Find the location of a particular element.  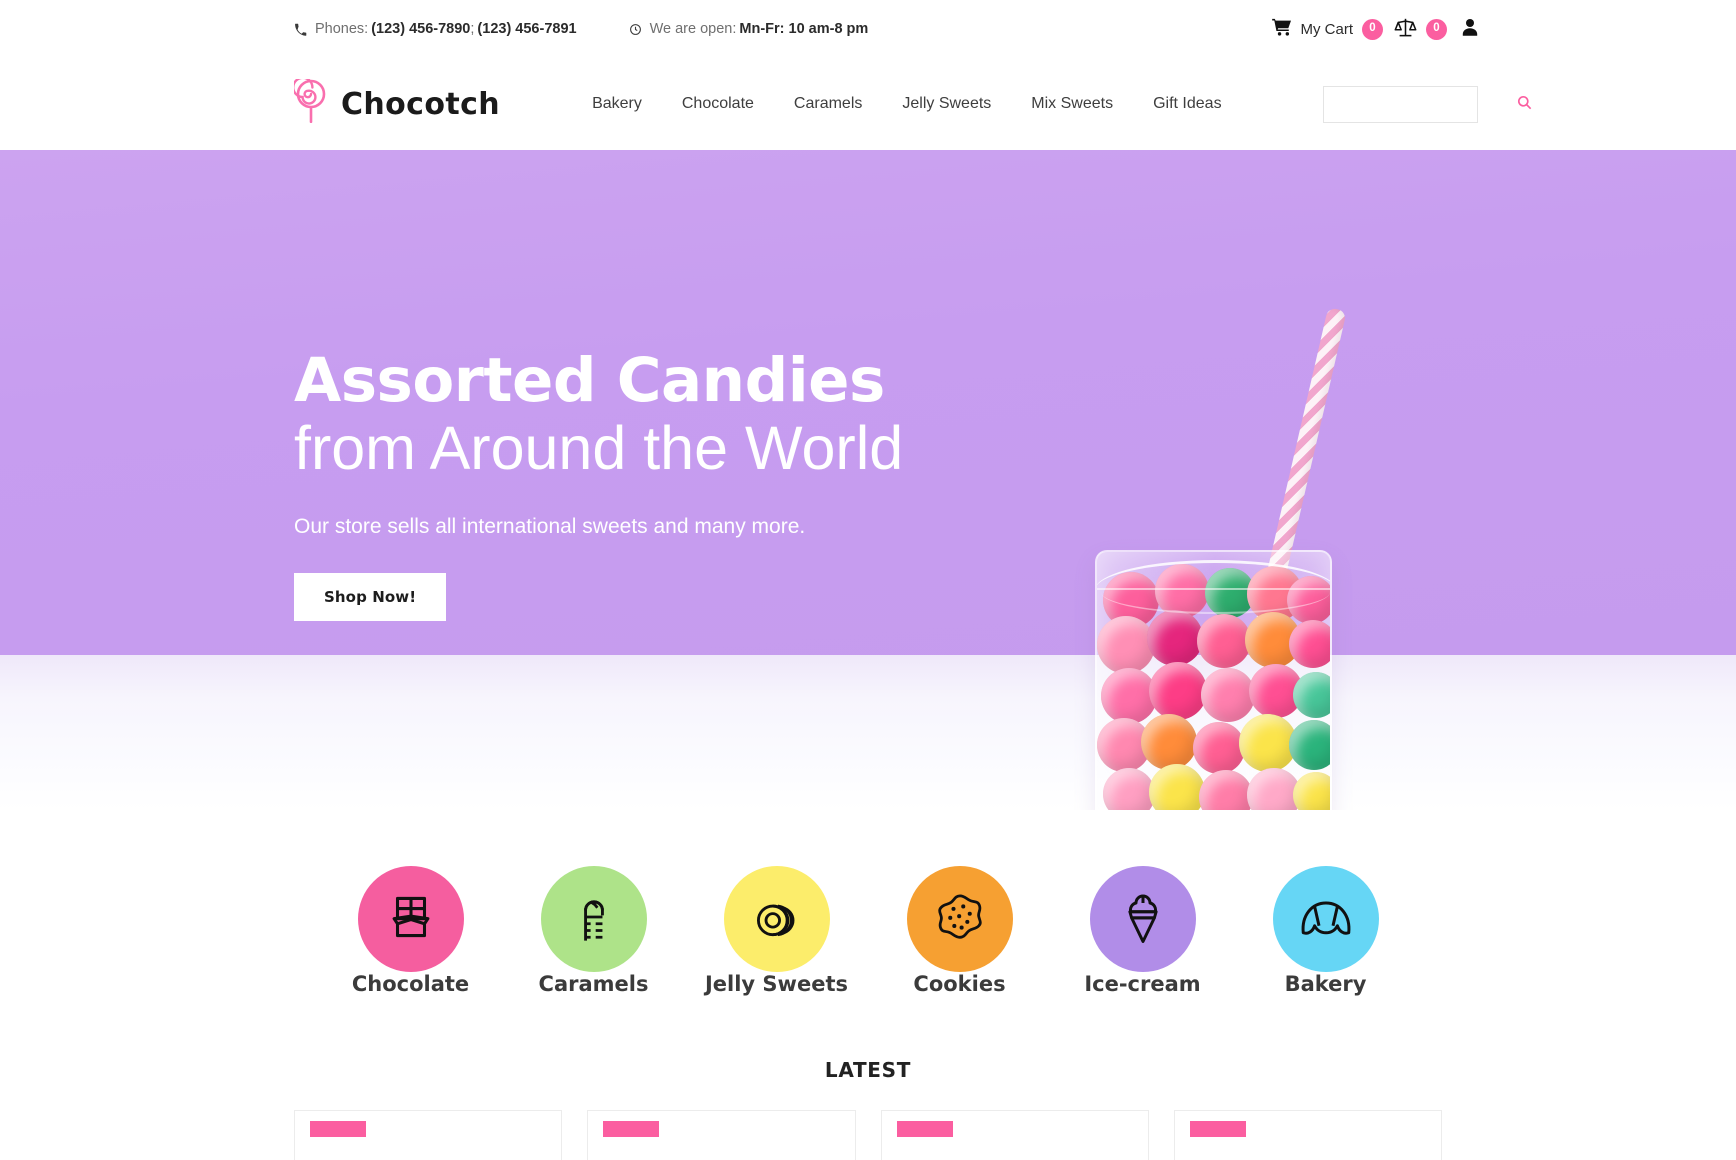

ice-cream-cone-icon is located at coordinates (1143, 919).